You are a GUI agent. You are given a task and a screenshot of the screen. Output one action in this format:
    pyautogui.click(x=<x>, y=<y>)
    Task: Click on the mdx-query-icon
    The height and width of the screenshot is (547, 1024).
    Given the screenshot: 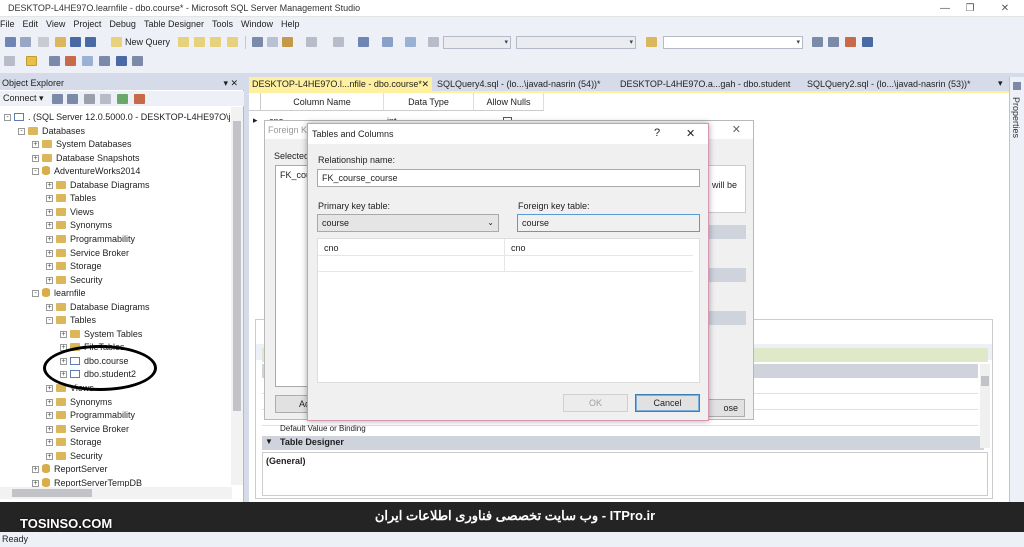 What is the action you would take?
    pyautogui.click(x=215, y=42)
    